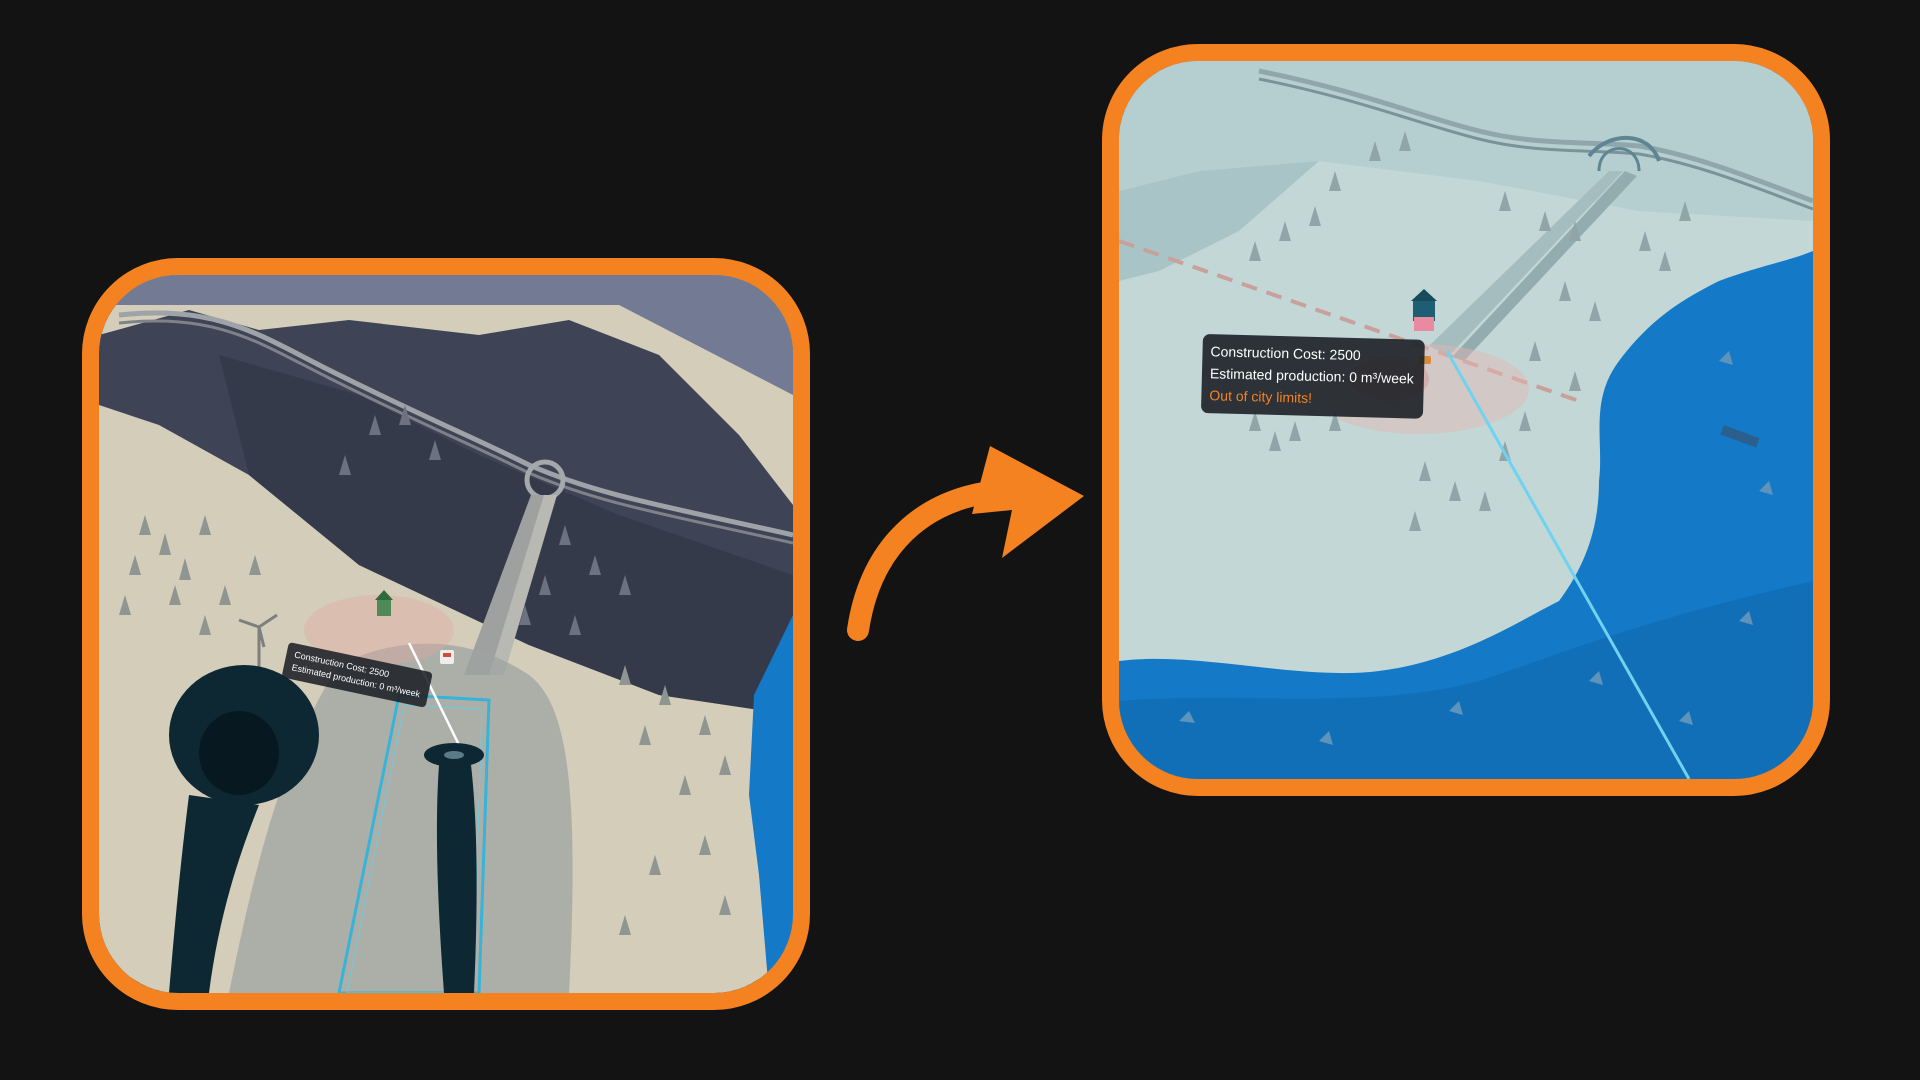 The width and height of the screenshot is (1920, 1080). Describe the element at coordinates (447, 657) in the screenshot. I see `map-marker-icon` at that location.